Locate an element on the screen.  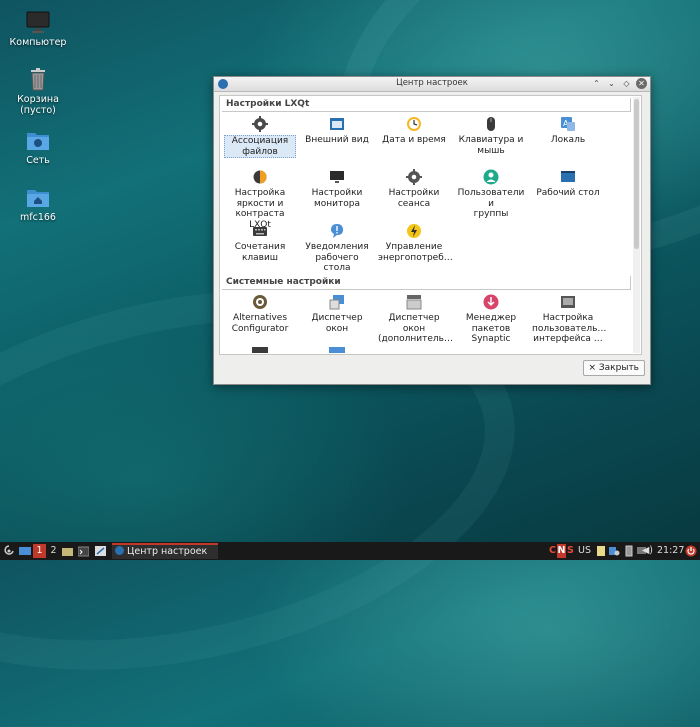
gear-icon is located at coordinates (260, 124).